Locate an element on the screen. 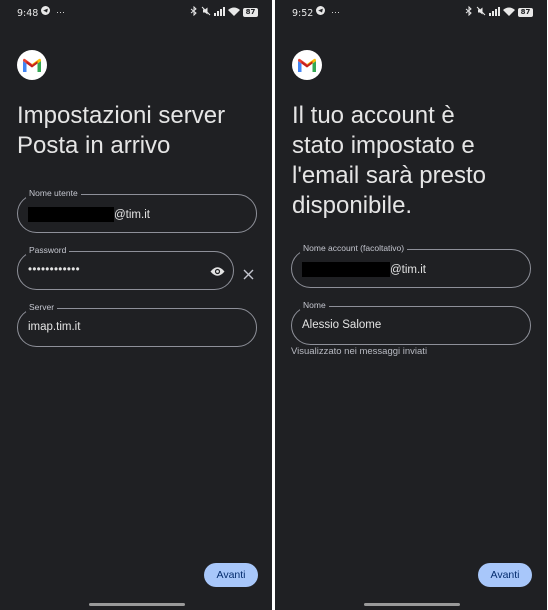 The image size is (548, 610). name-field: Nome Alessio Salome is located at coordinates (411, 322).